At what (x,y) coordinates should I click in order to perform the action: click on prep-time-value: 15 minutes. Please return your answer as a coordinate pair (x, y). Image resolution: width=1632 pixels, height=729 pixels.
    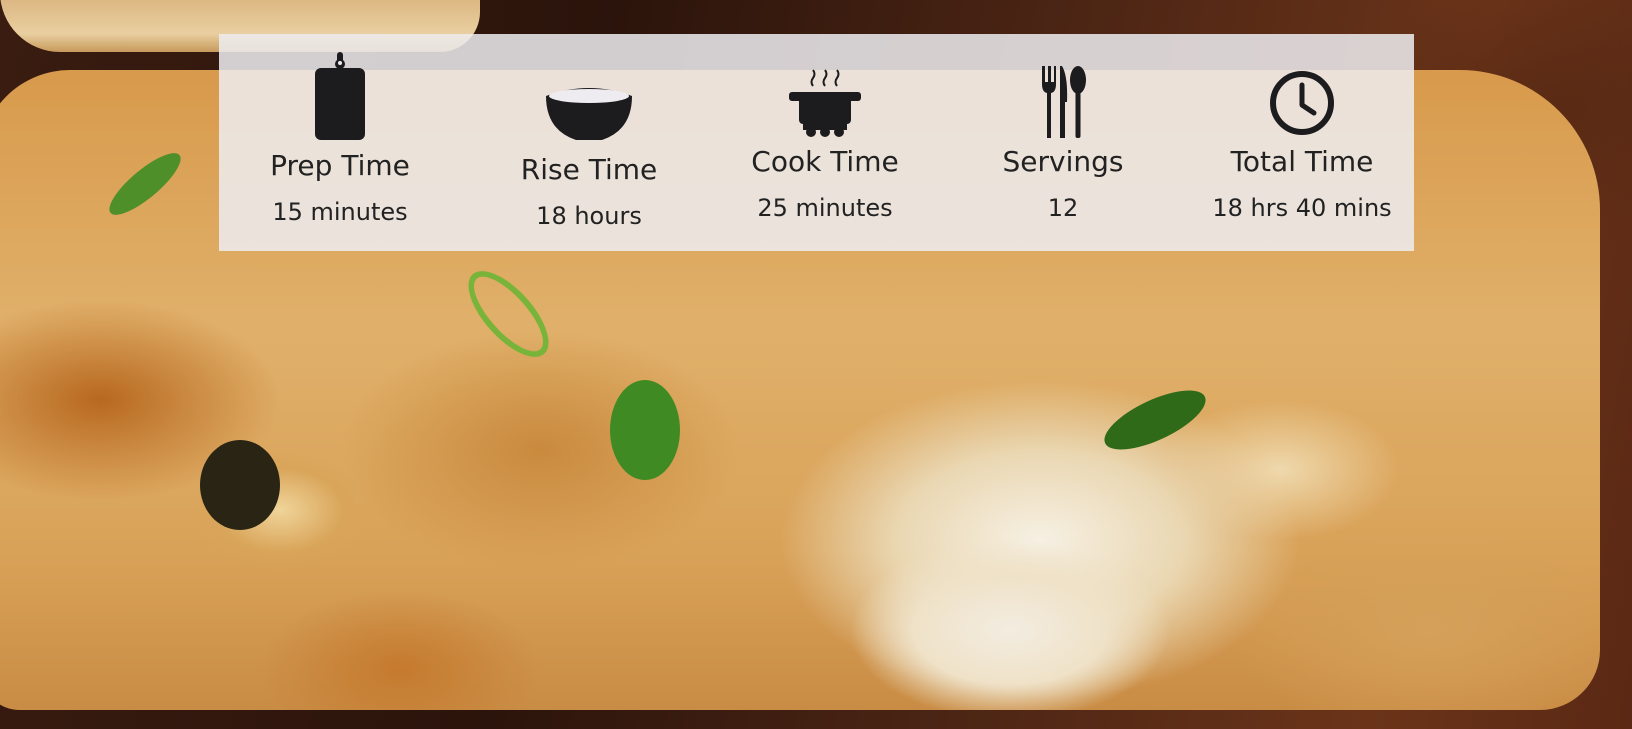
    Looking at the image, I should click on (340, 212).